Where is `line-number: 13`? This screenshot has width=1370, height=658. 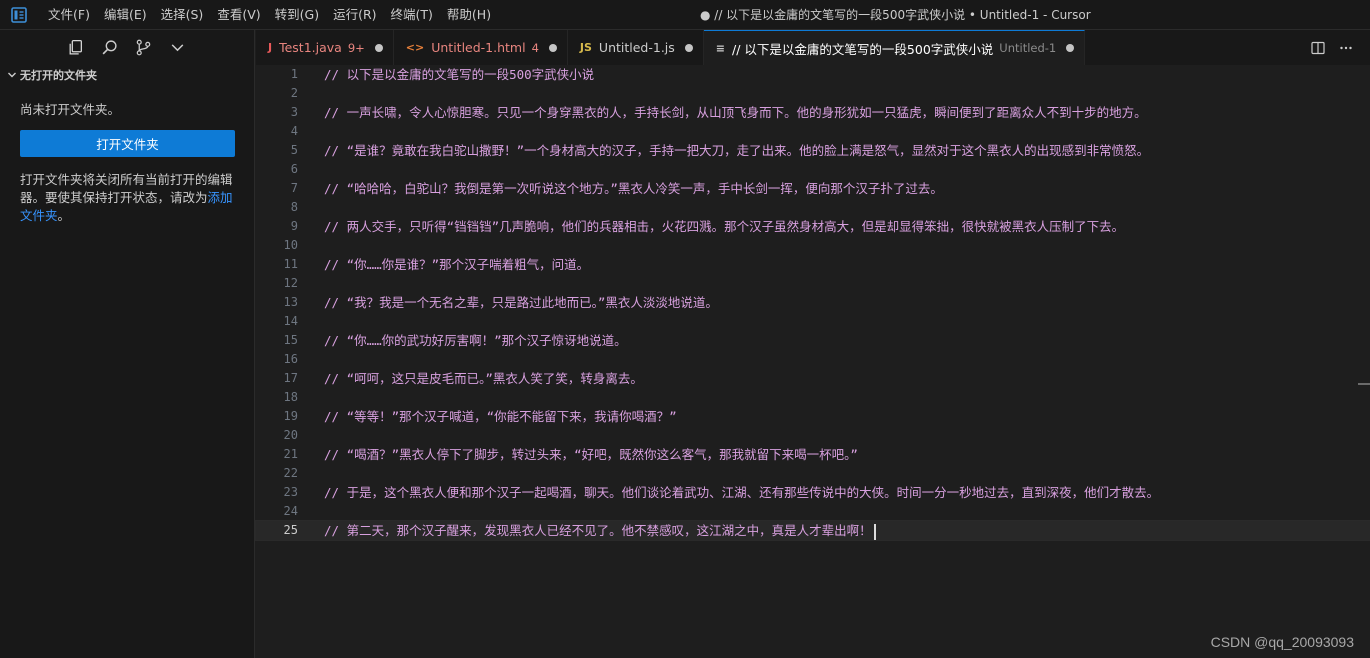 line-number: 13 is located at coordinates (290, 302).